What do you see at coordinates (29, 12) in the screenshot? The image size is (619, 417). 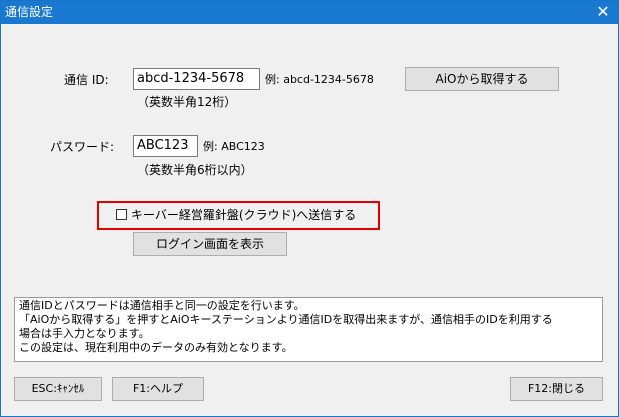 I see `window-title: 通信設定` at bounding box center [29, 12].